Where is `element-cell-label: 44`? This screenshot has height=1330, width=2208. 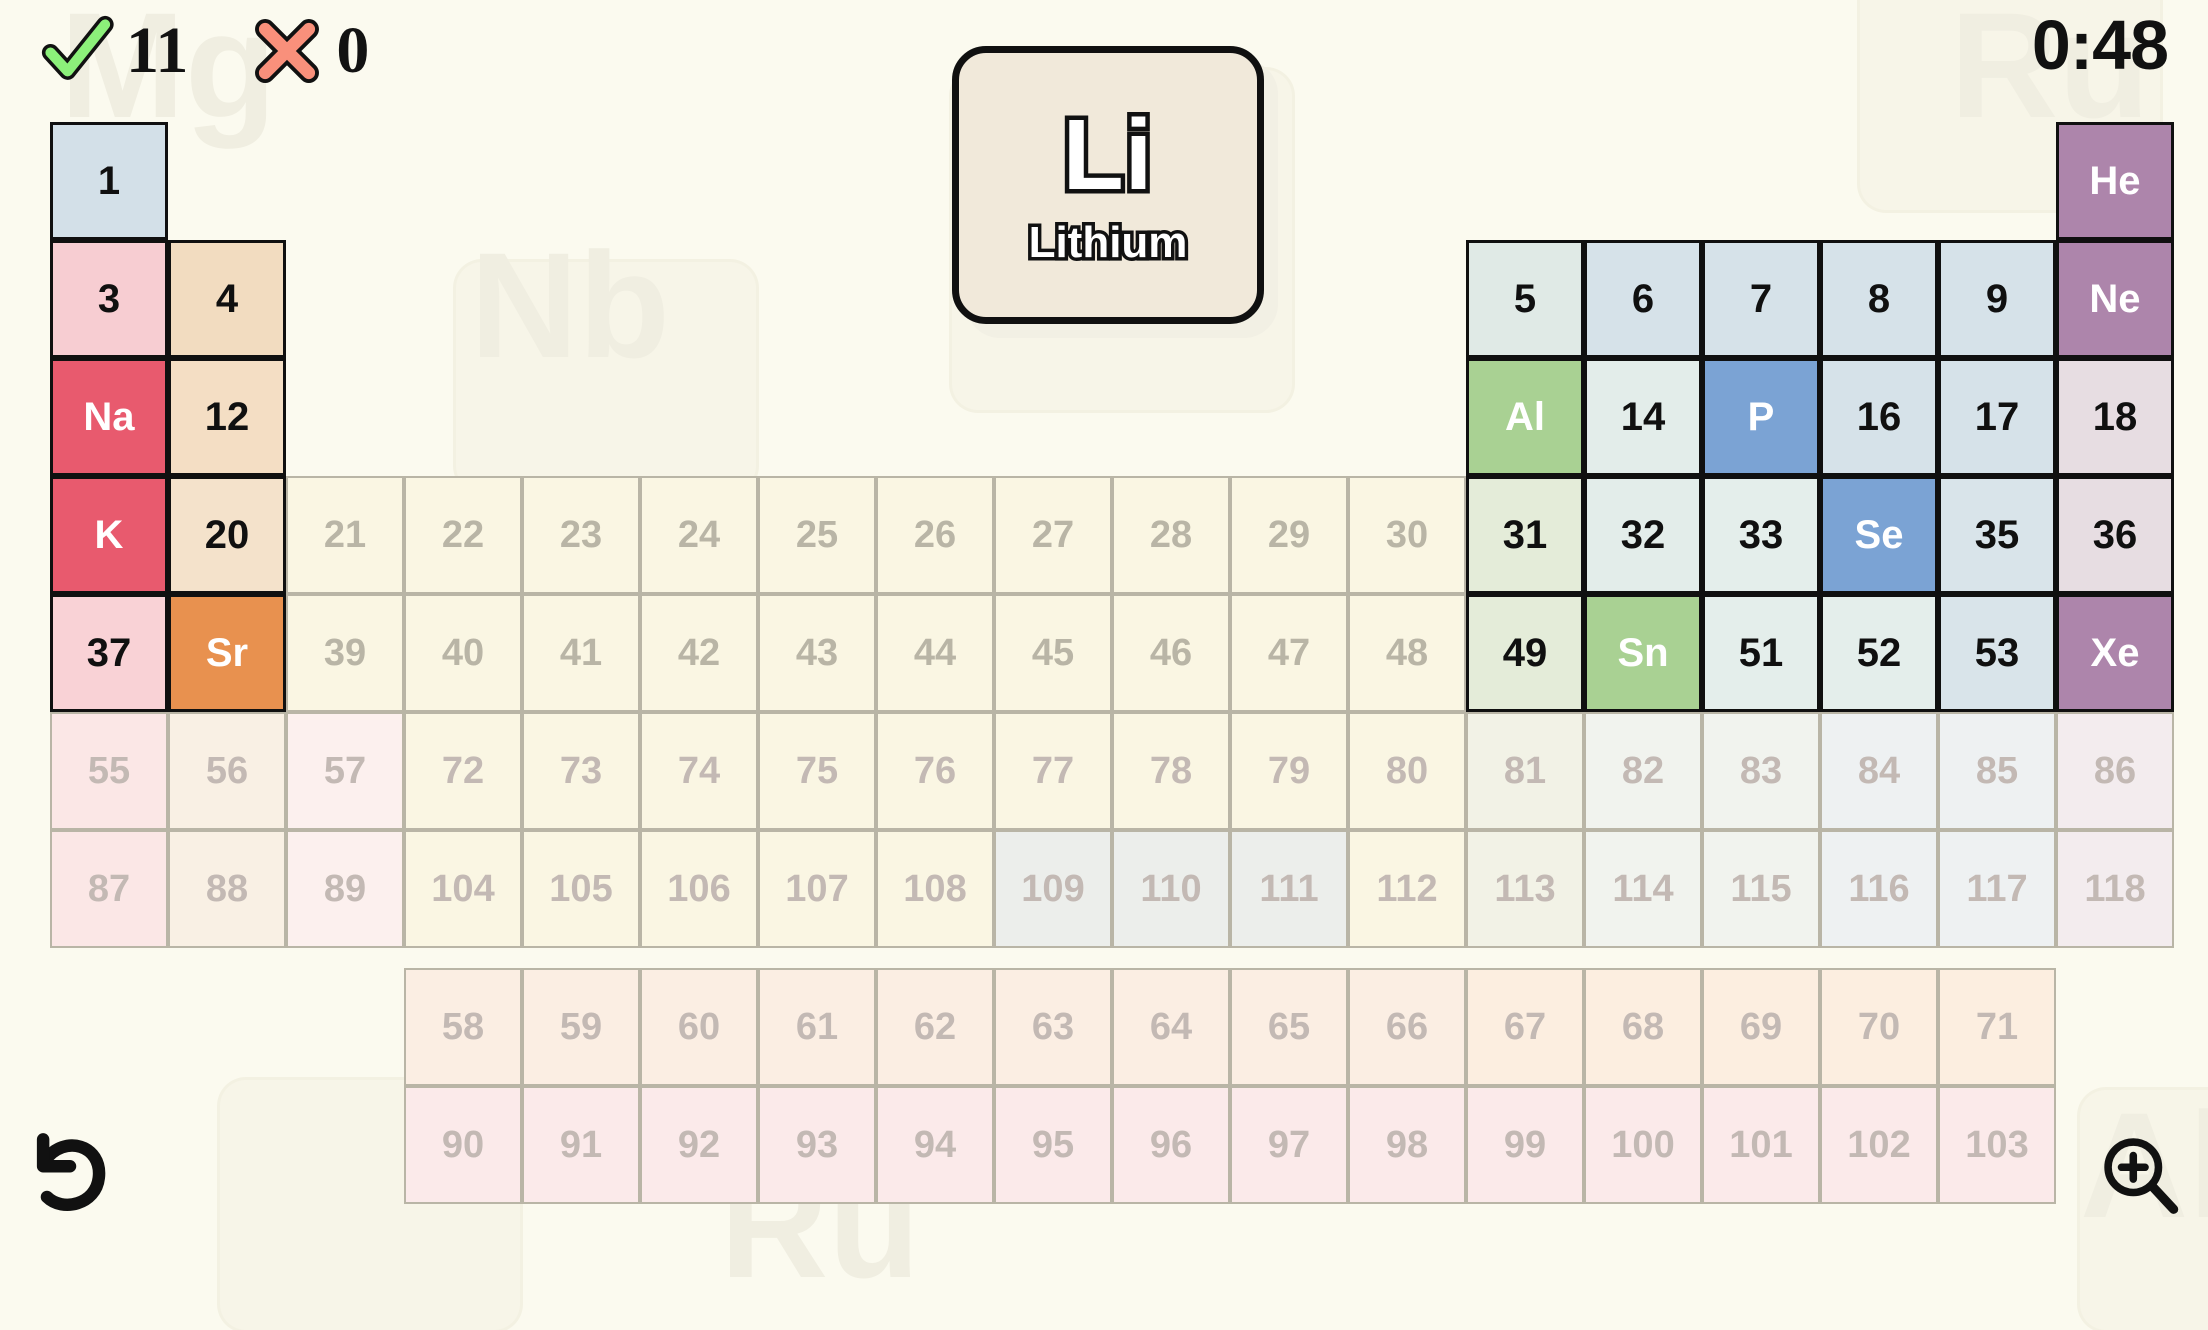 element-cell-label: 44 is located at coordinates (935, 653).